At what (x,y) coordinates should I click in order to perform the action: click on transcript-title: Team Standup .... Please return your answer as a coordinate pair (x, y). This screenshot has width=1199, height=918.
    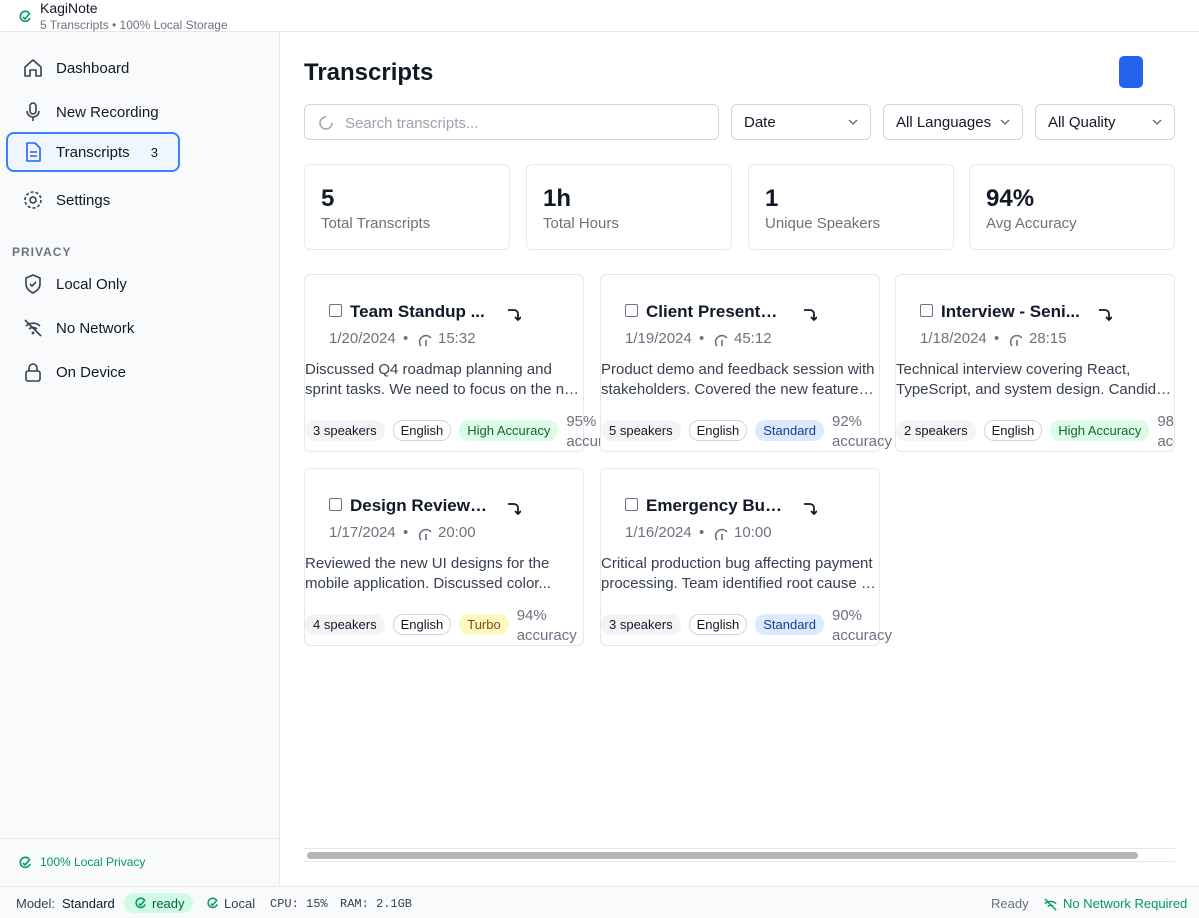
    Looking at the image, I should click on (417, 311).